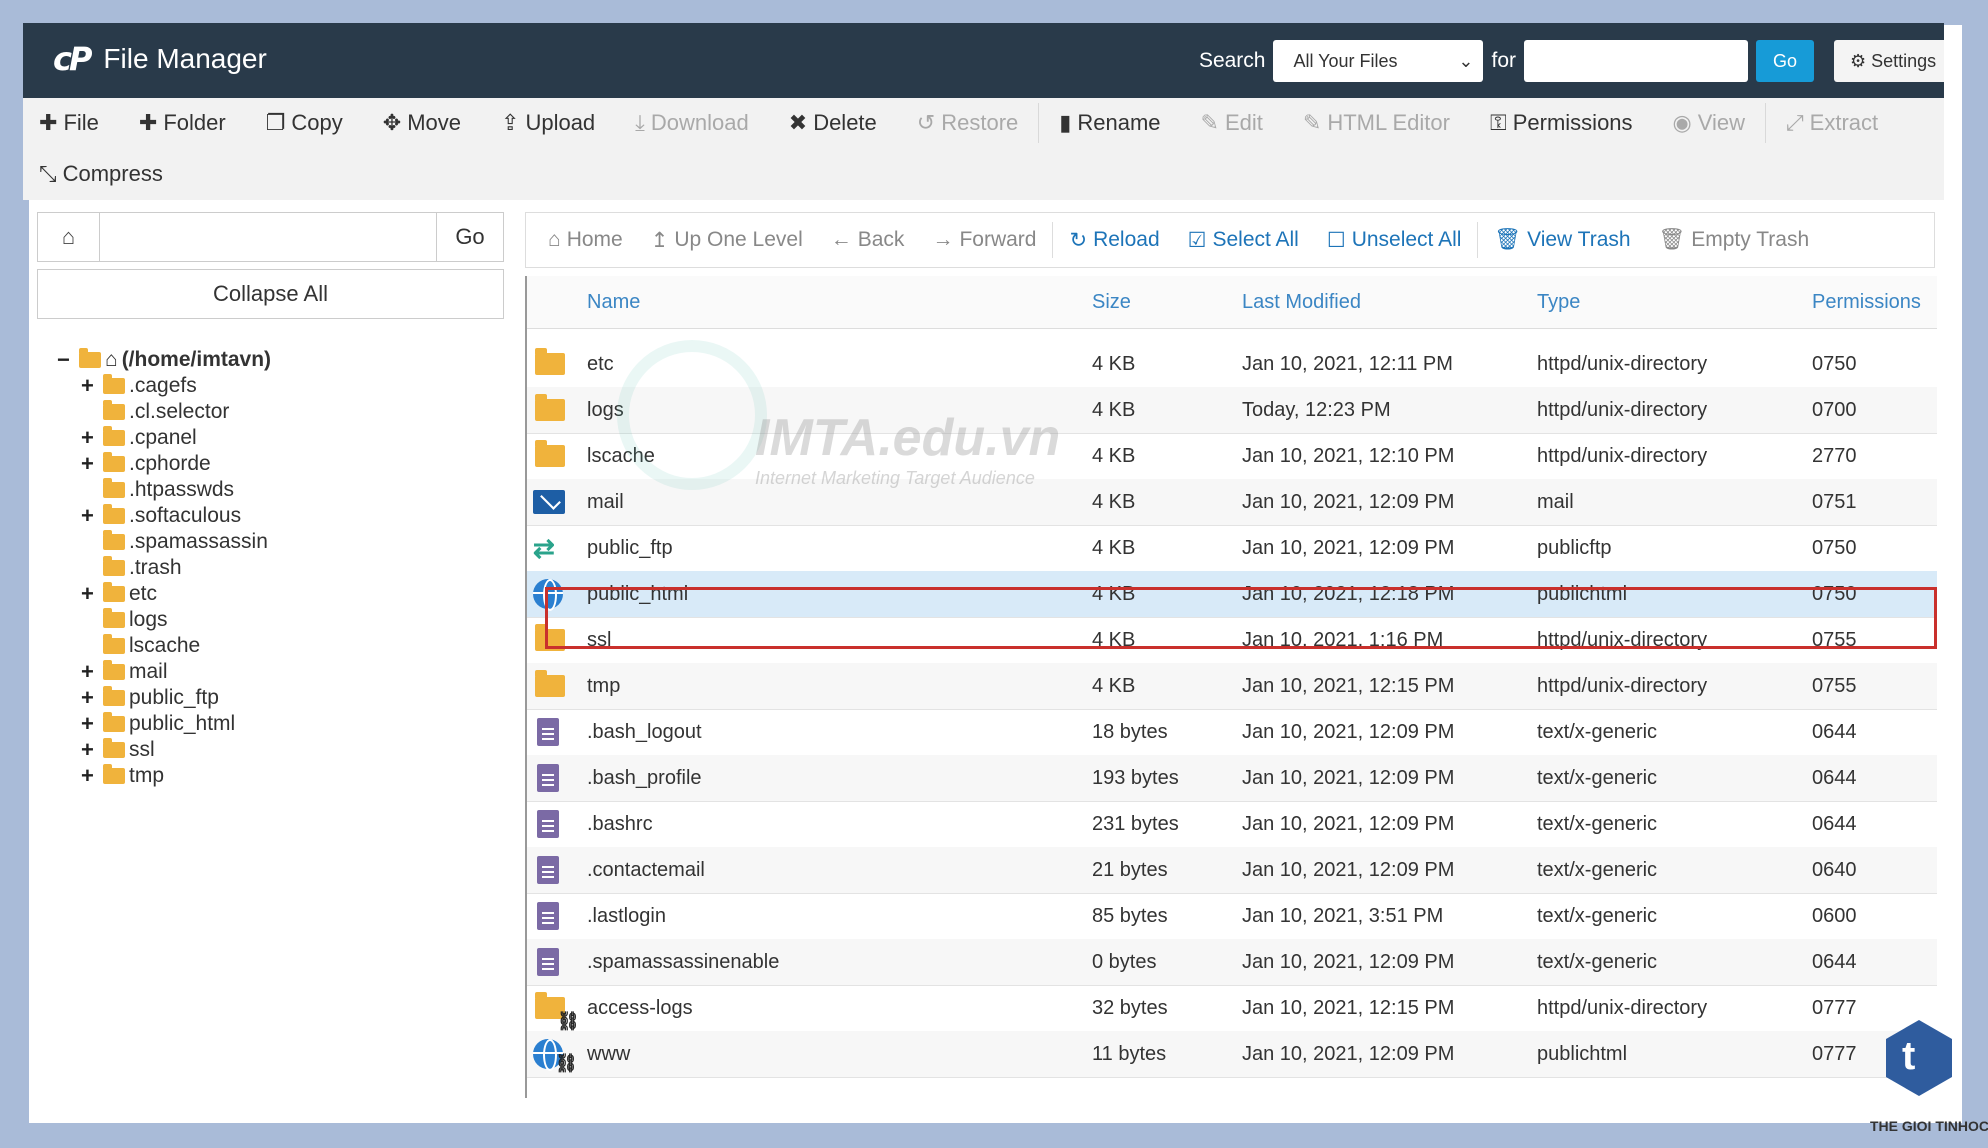 Image resolution: width=1988 pixels, height=1148 pixels. I want to click on collapse-all-button: Collapse All, so click(270, 294).